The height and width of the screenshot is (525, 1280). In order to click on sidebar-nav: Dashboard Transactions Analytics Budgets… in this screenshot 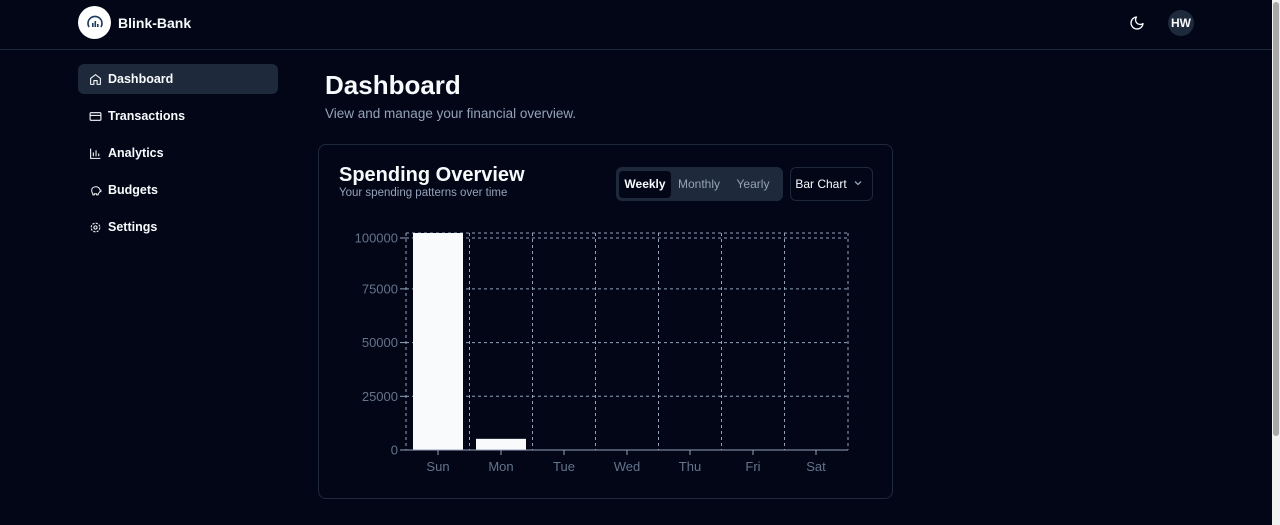, I will do `click(178, 156)`.